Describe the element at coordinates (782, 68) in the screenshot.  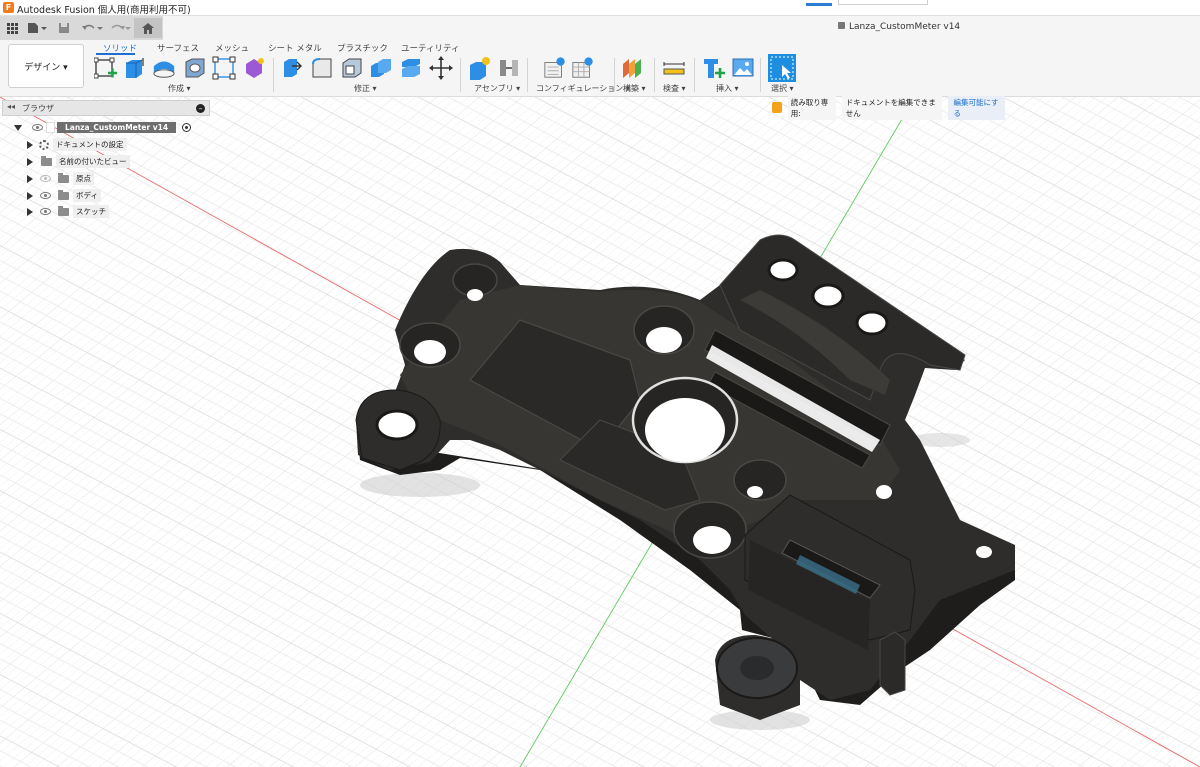
I see `select-icon` at that location.